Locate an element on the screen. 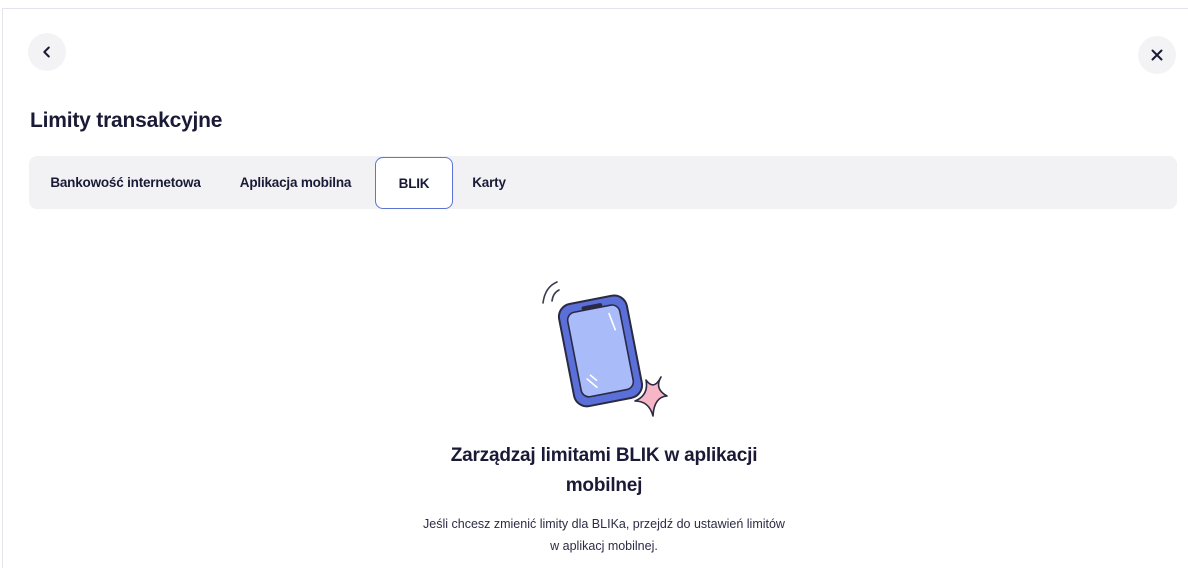  tab-mobile-app: Aplikacja mobilna is located at coordinates (295, 182).